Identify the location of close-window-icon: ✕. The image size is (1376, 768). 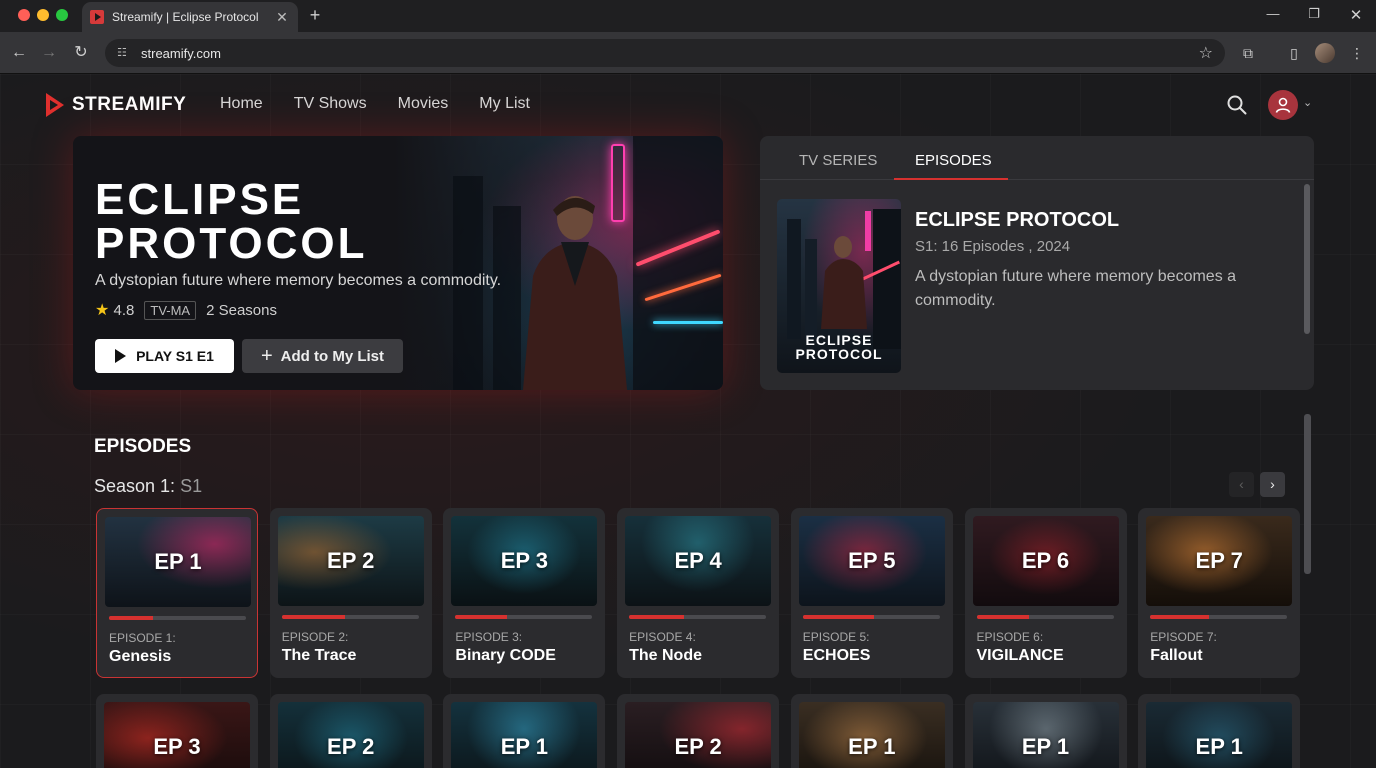
(1356, 15).